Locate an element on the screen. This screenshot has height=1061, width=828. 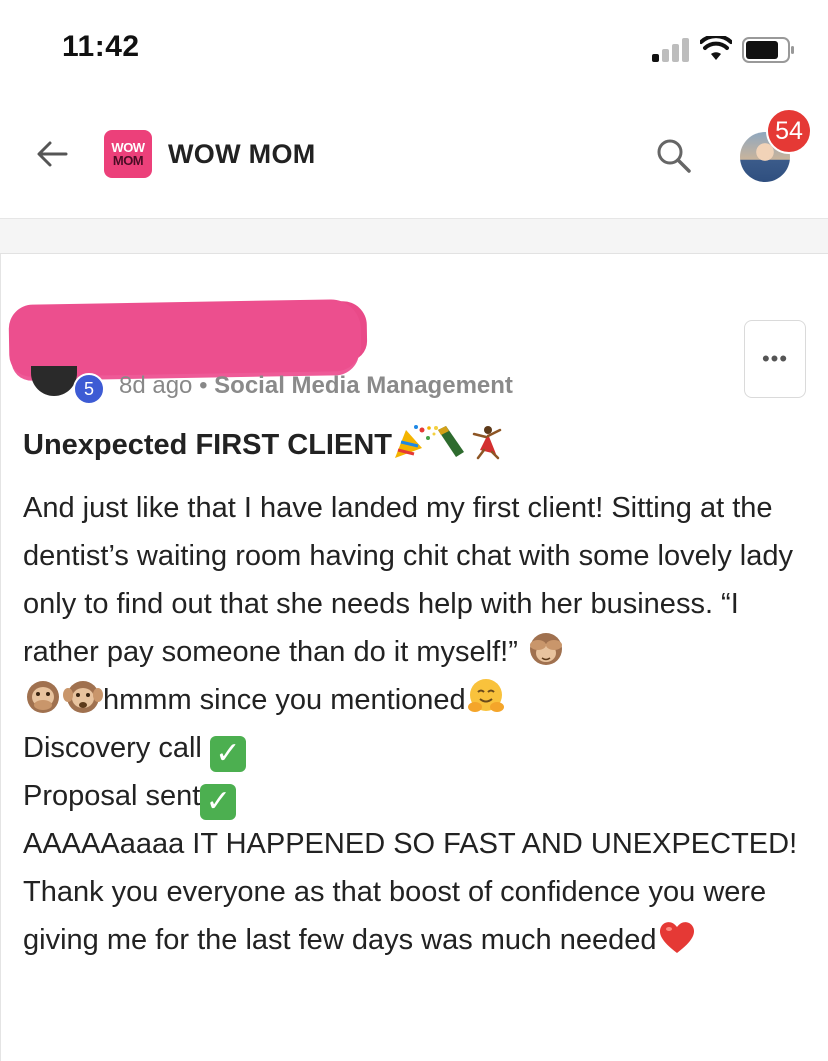
author-avatar is located at coordinates (54, 381).